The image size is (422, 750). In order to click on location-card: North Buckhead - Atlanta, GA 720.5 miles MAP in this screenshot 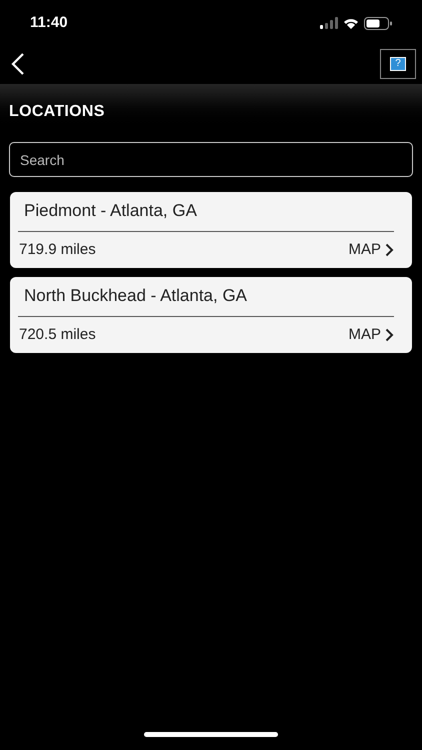, I will do `click(211, 315)`.